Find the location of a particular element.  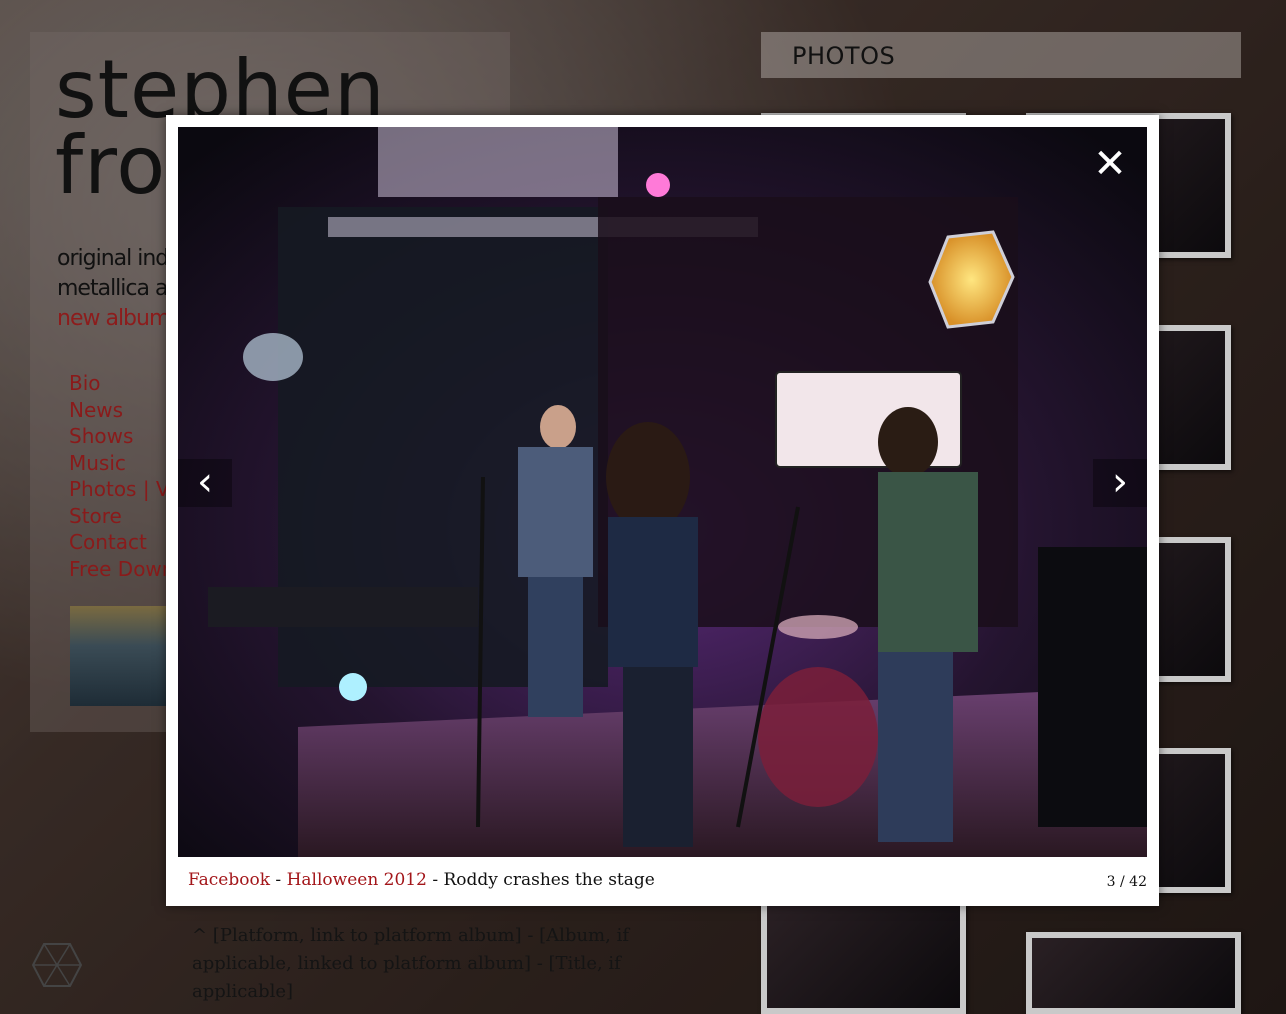

nav-item-contact: Contact is located at coordinates (122, 542).